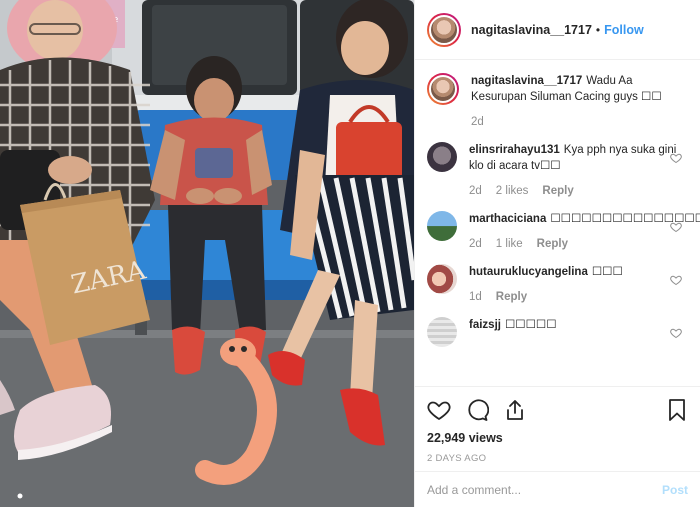  I want to click on comment-likes: 2 likes, so click(512, 191).